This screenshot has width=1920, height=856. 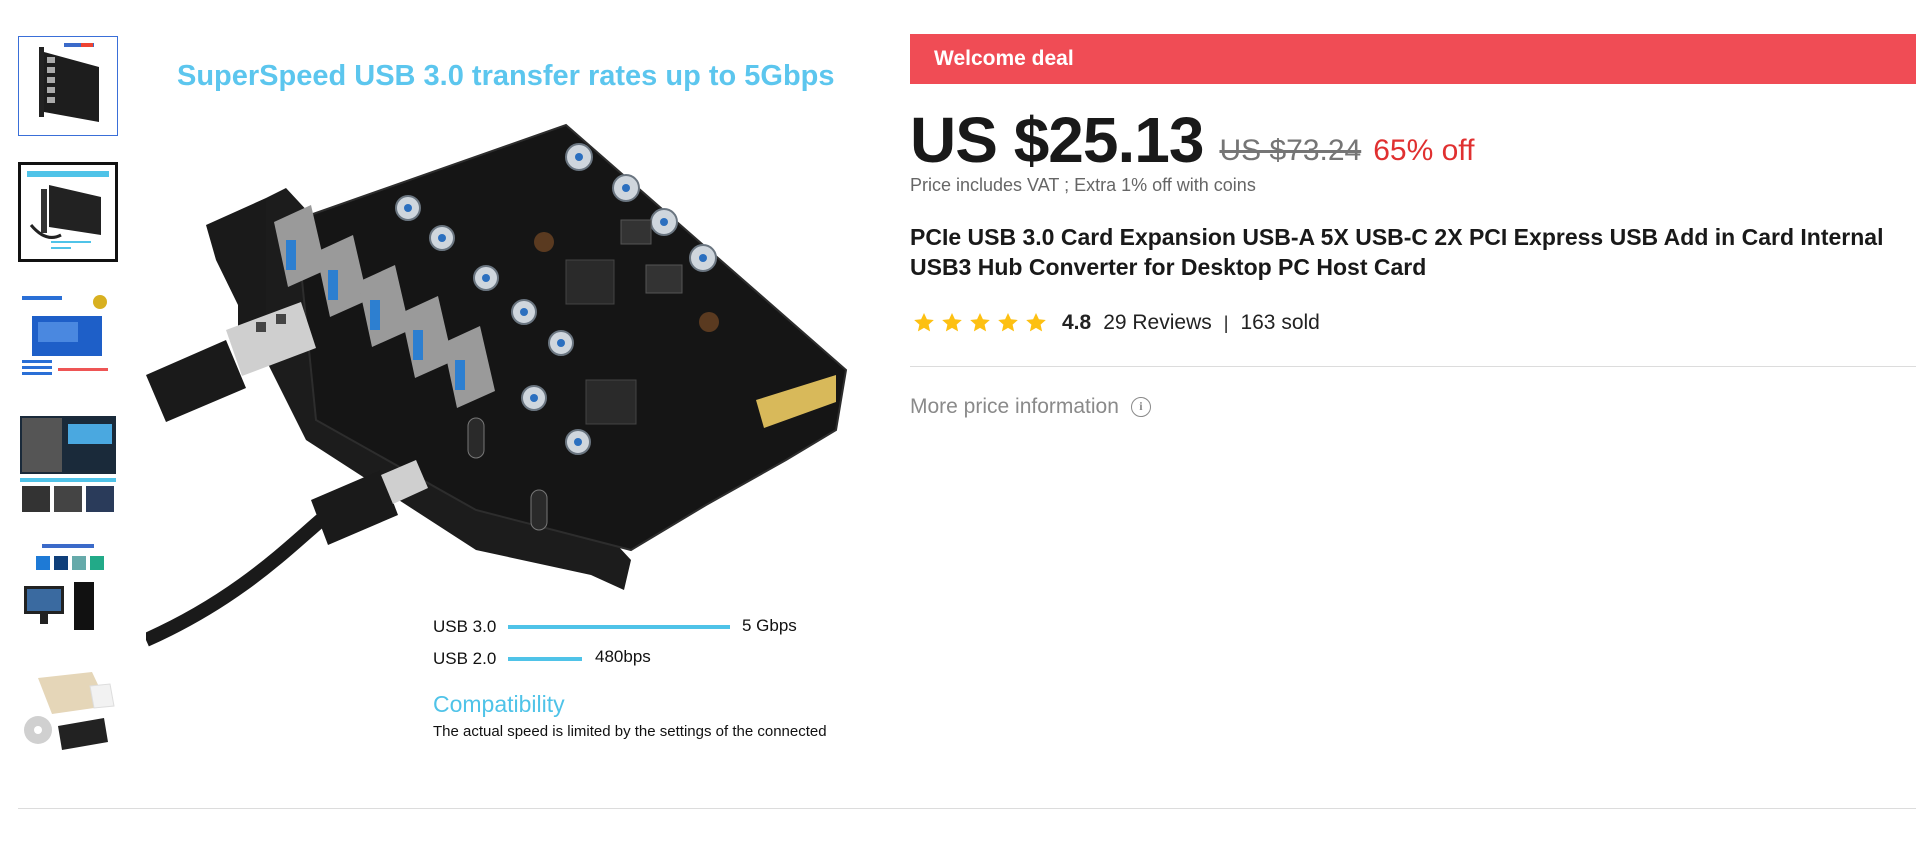 I want to click on more-price-info: More price information i, so click(x=1030, y=407).